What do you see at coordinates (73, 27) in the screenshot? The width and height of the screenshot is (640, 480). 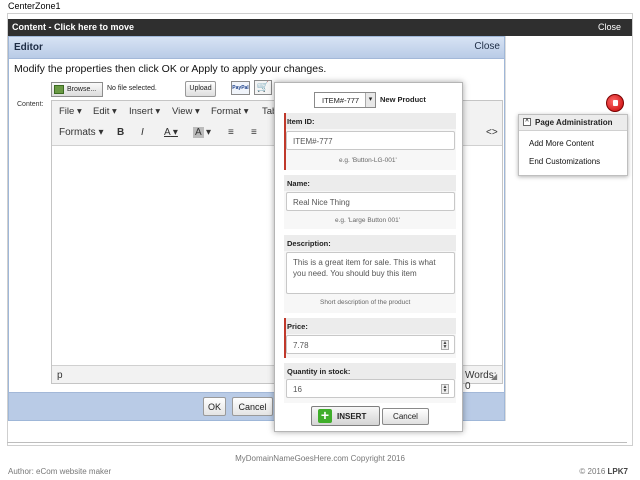 I see `content-bar-title: Content - Click here to move` at bounding box center [73, 27].